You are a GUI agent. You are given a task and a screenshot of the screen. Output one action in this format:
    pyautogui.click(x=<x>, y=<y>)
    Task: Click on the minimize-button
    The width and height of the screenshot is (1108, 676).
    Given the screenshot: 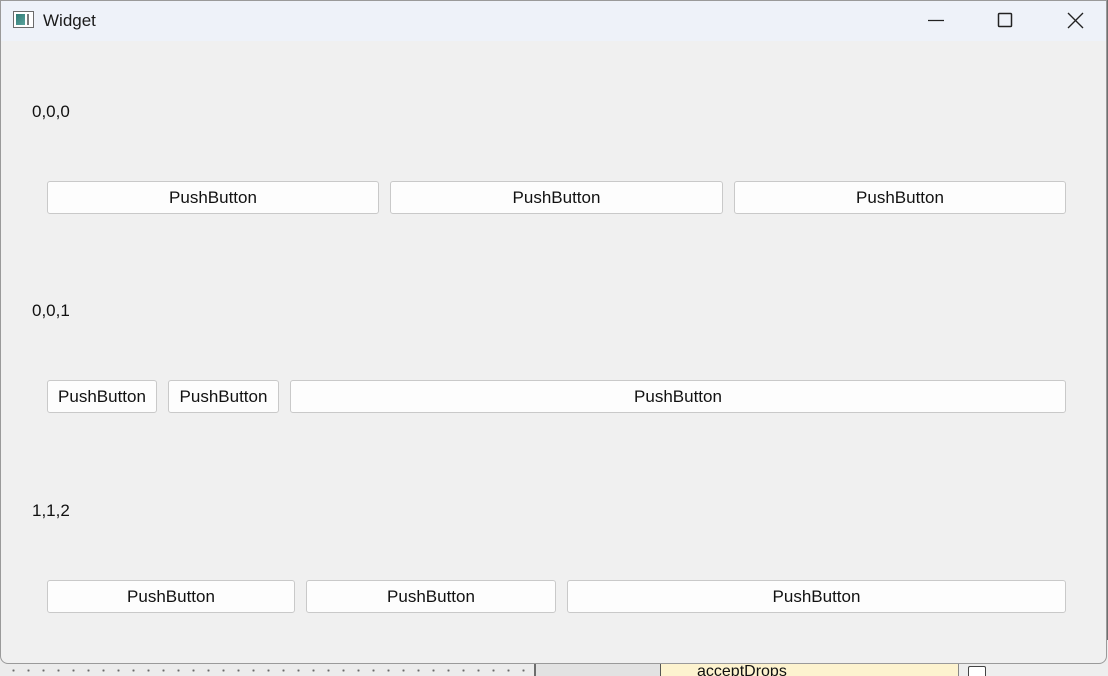 What is the action you would take?
    pyautogui.click(x=936, y=21)
    